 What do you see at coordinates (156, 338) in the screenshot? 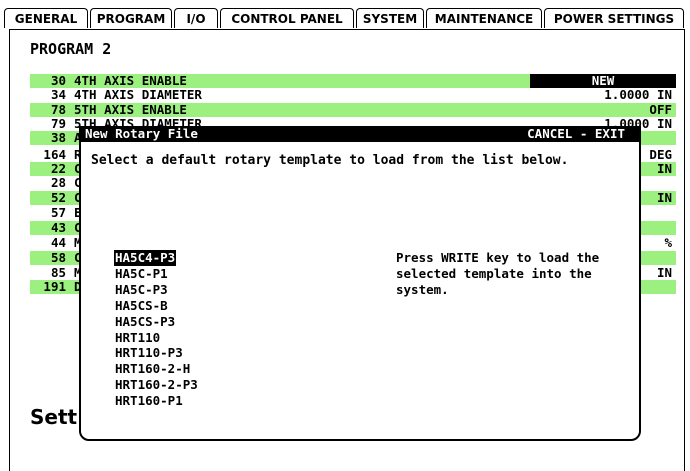
I see `template-item: HRT110` at bounding box center [156, 338].